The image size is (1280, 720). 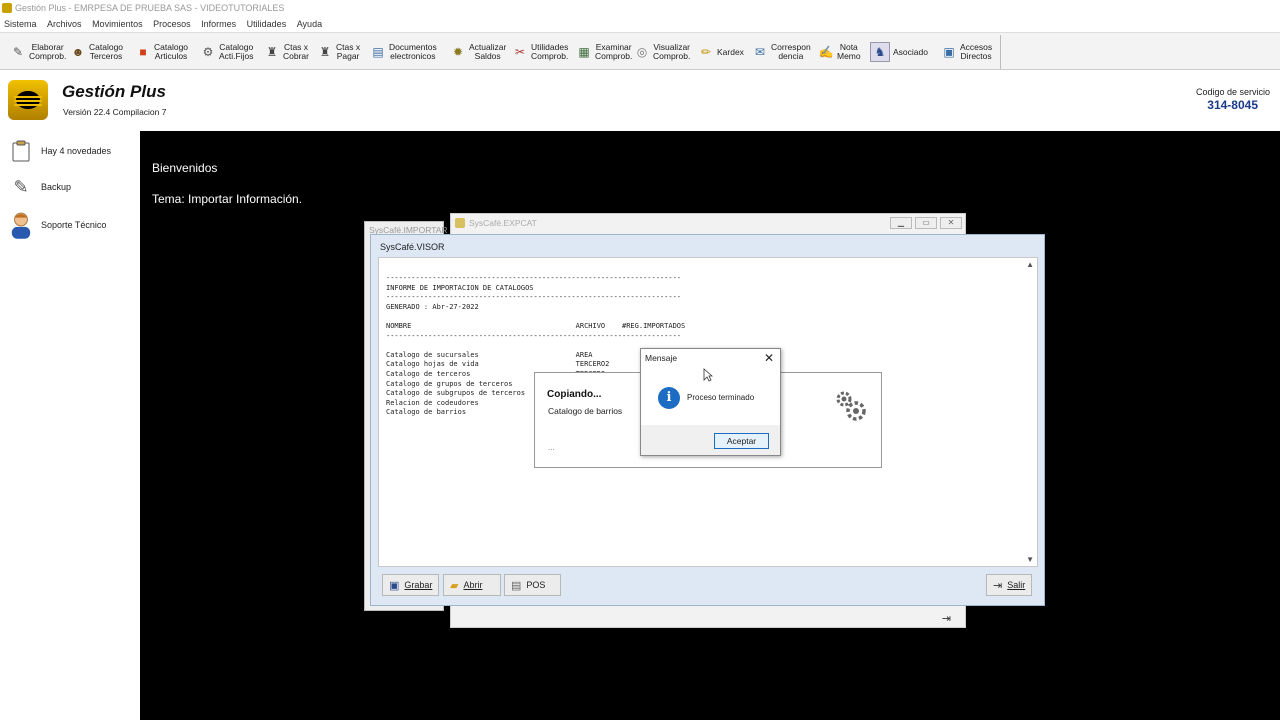 I want to click on message-dialog-title: Mensaje, so click(x=661, y=358).